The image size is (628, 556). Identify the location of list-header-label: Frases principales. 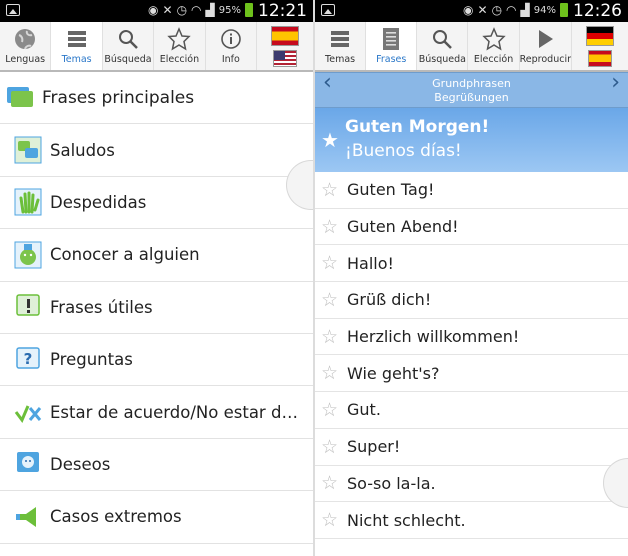
(118, 97).